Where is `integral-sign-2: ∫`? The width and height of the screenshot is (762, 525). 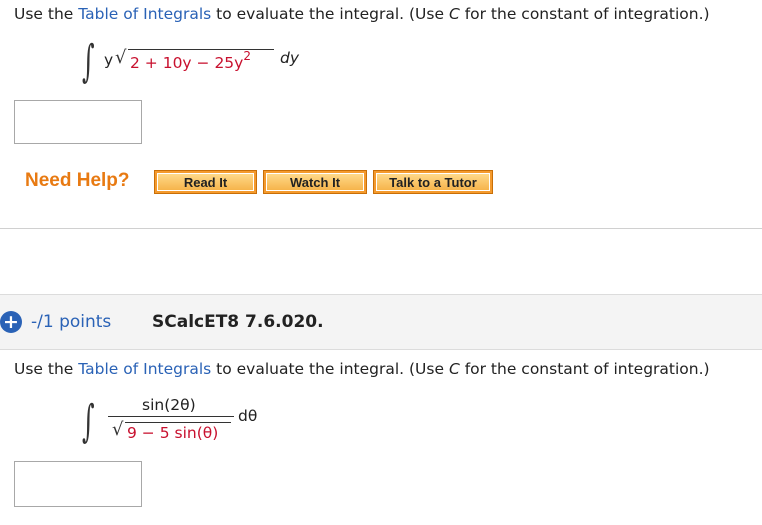
integral-sign-2: ∫ is located at coordinates (88, 421).